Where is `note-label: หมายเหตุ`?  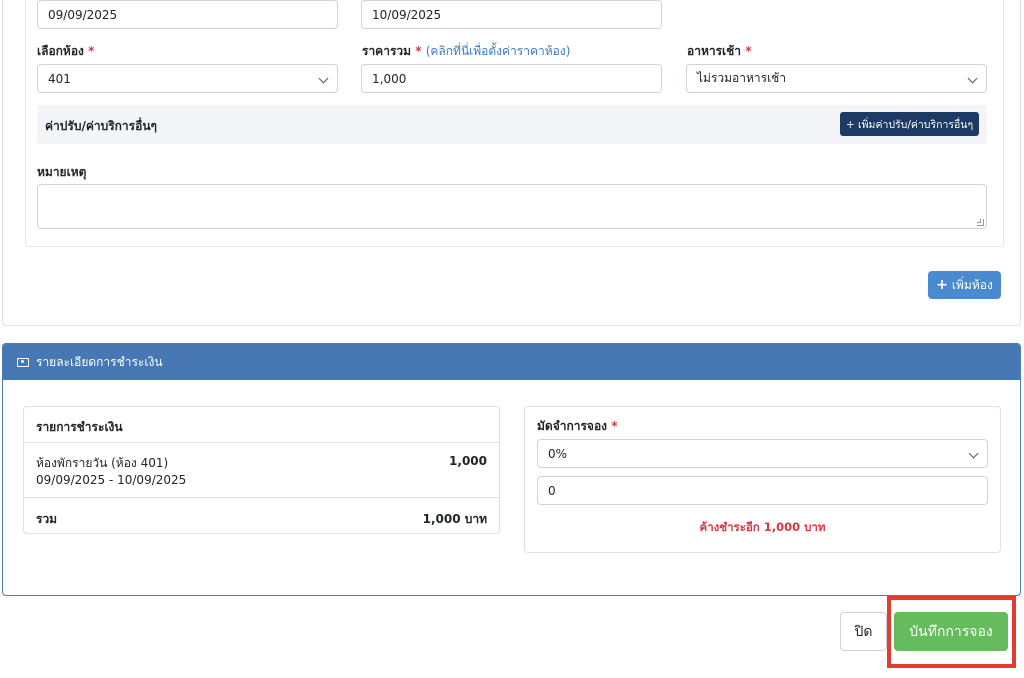 note-label: หมายเหตุ is located at coordinates (62, 172).